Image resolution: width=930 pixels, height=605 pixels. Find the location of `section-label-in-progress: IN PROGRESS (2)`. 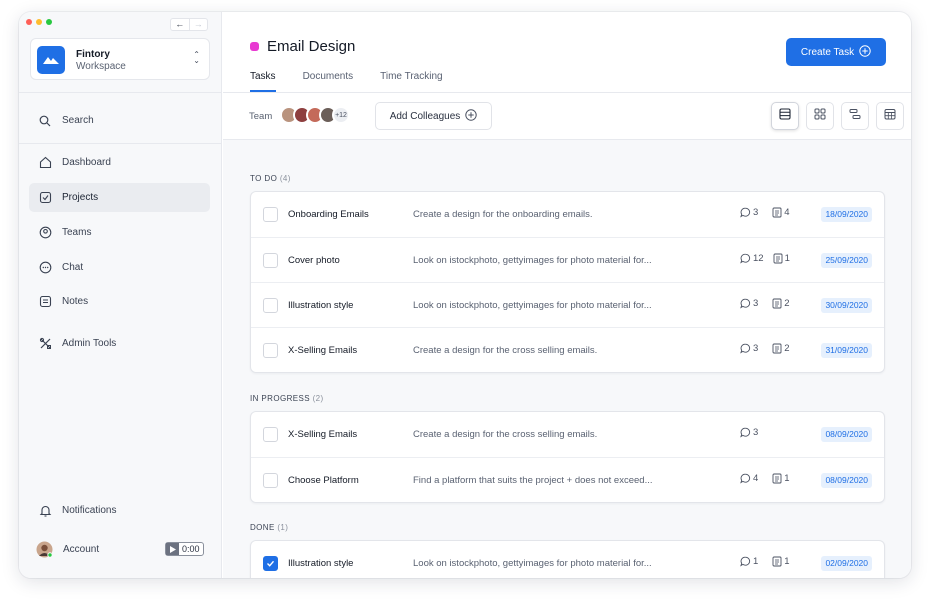

section-label-in-progress: IN PROGRESS (2) is located at coordinates (287, 398).